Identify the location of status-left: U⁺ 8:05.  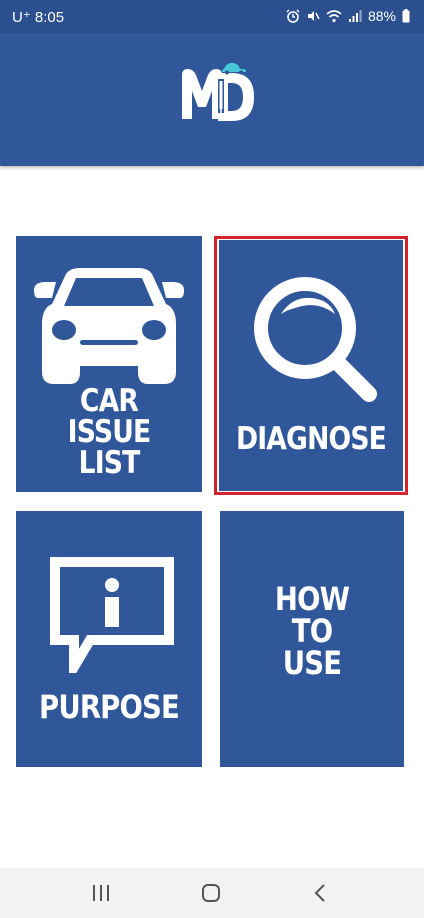
(38, 17).